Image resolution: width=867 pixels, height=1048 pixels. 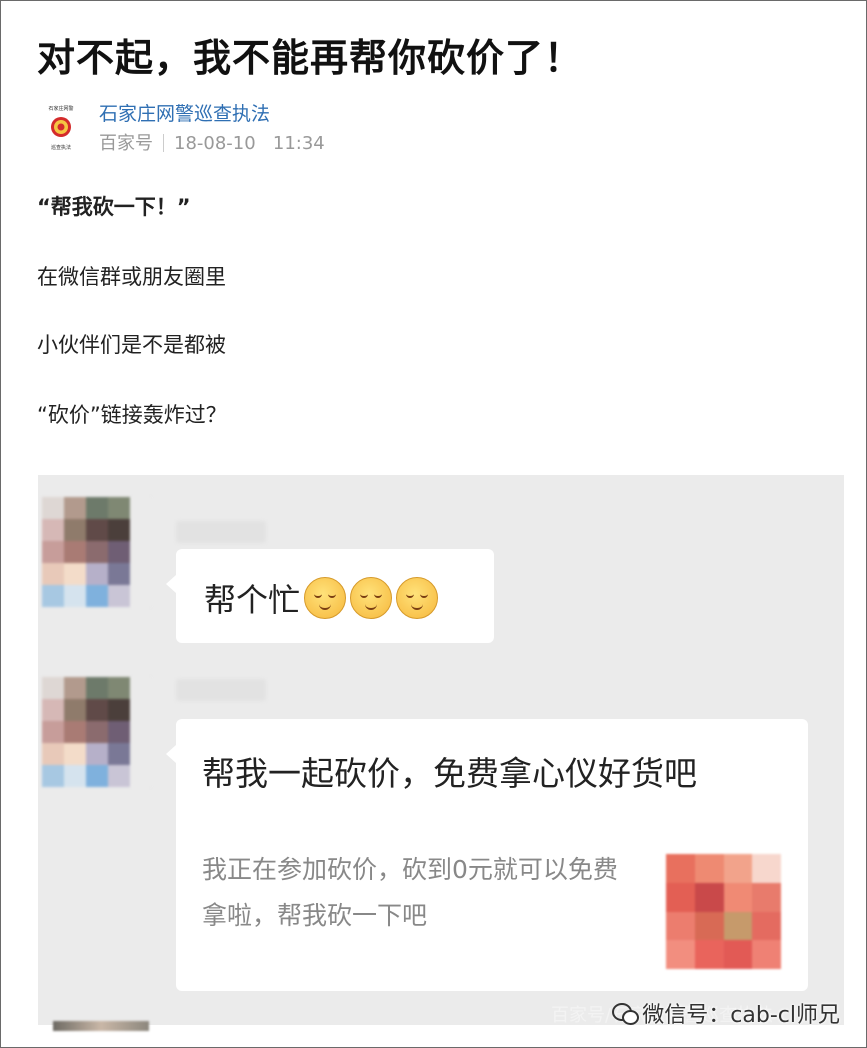 I want to click on paragraph-text: “砍价”链接轰炸过？, so click(x=132, y=415).